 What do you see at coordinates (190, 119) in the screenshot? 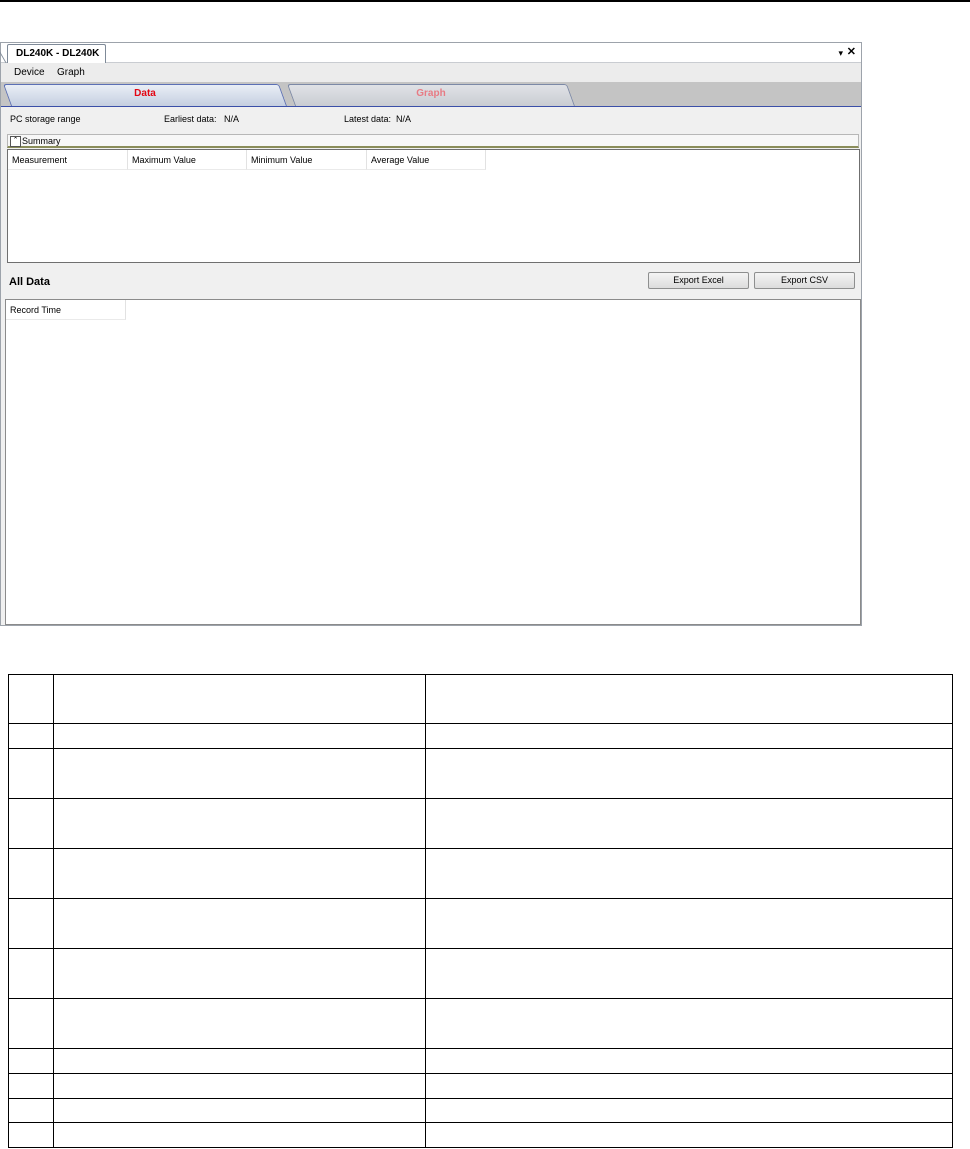
I see `earliest-data-label: Earliest data:` at bounding box center [190, 119].